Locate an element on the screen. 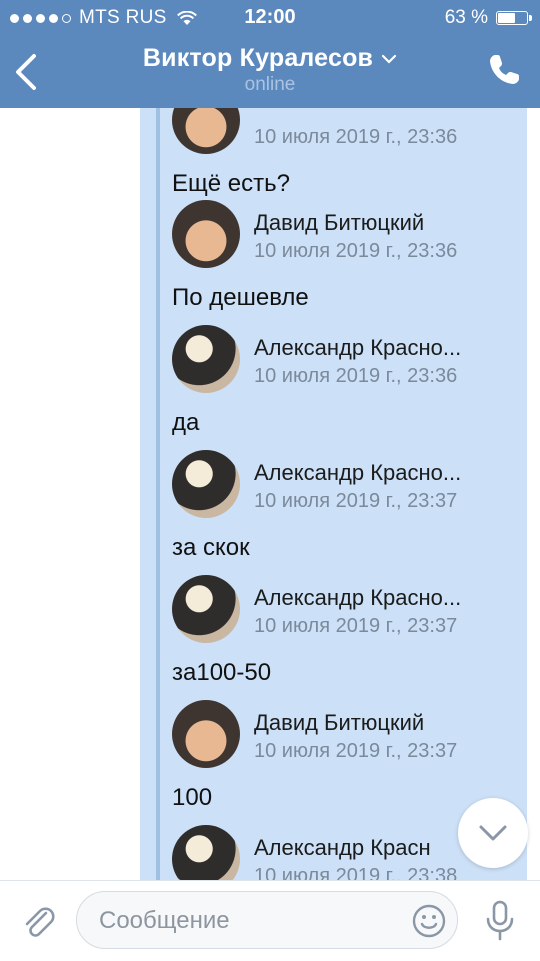  battery-icon is located at coordinates (514, 18).